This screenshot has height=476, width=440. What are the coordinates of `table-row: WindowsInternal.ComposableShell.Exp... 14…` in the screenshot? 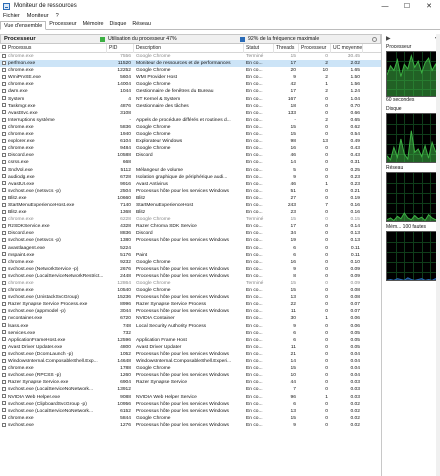 It's located at (190, 361).